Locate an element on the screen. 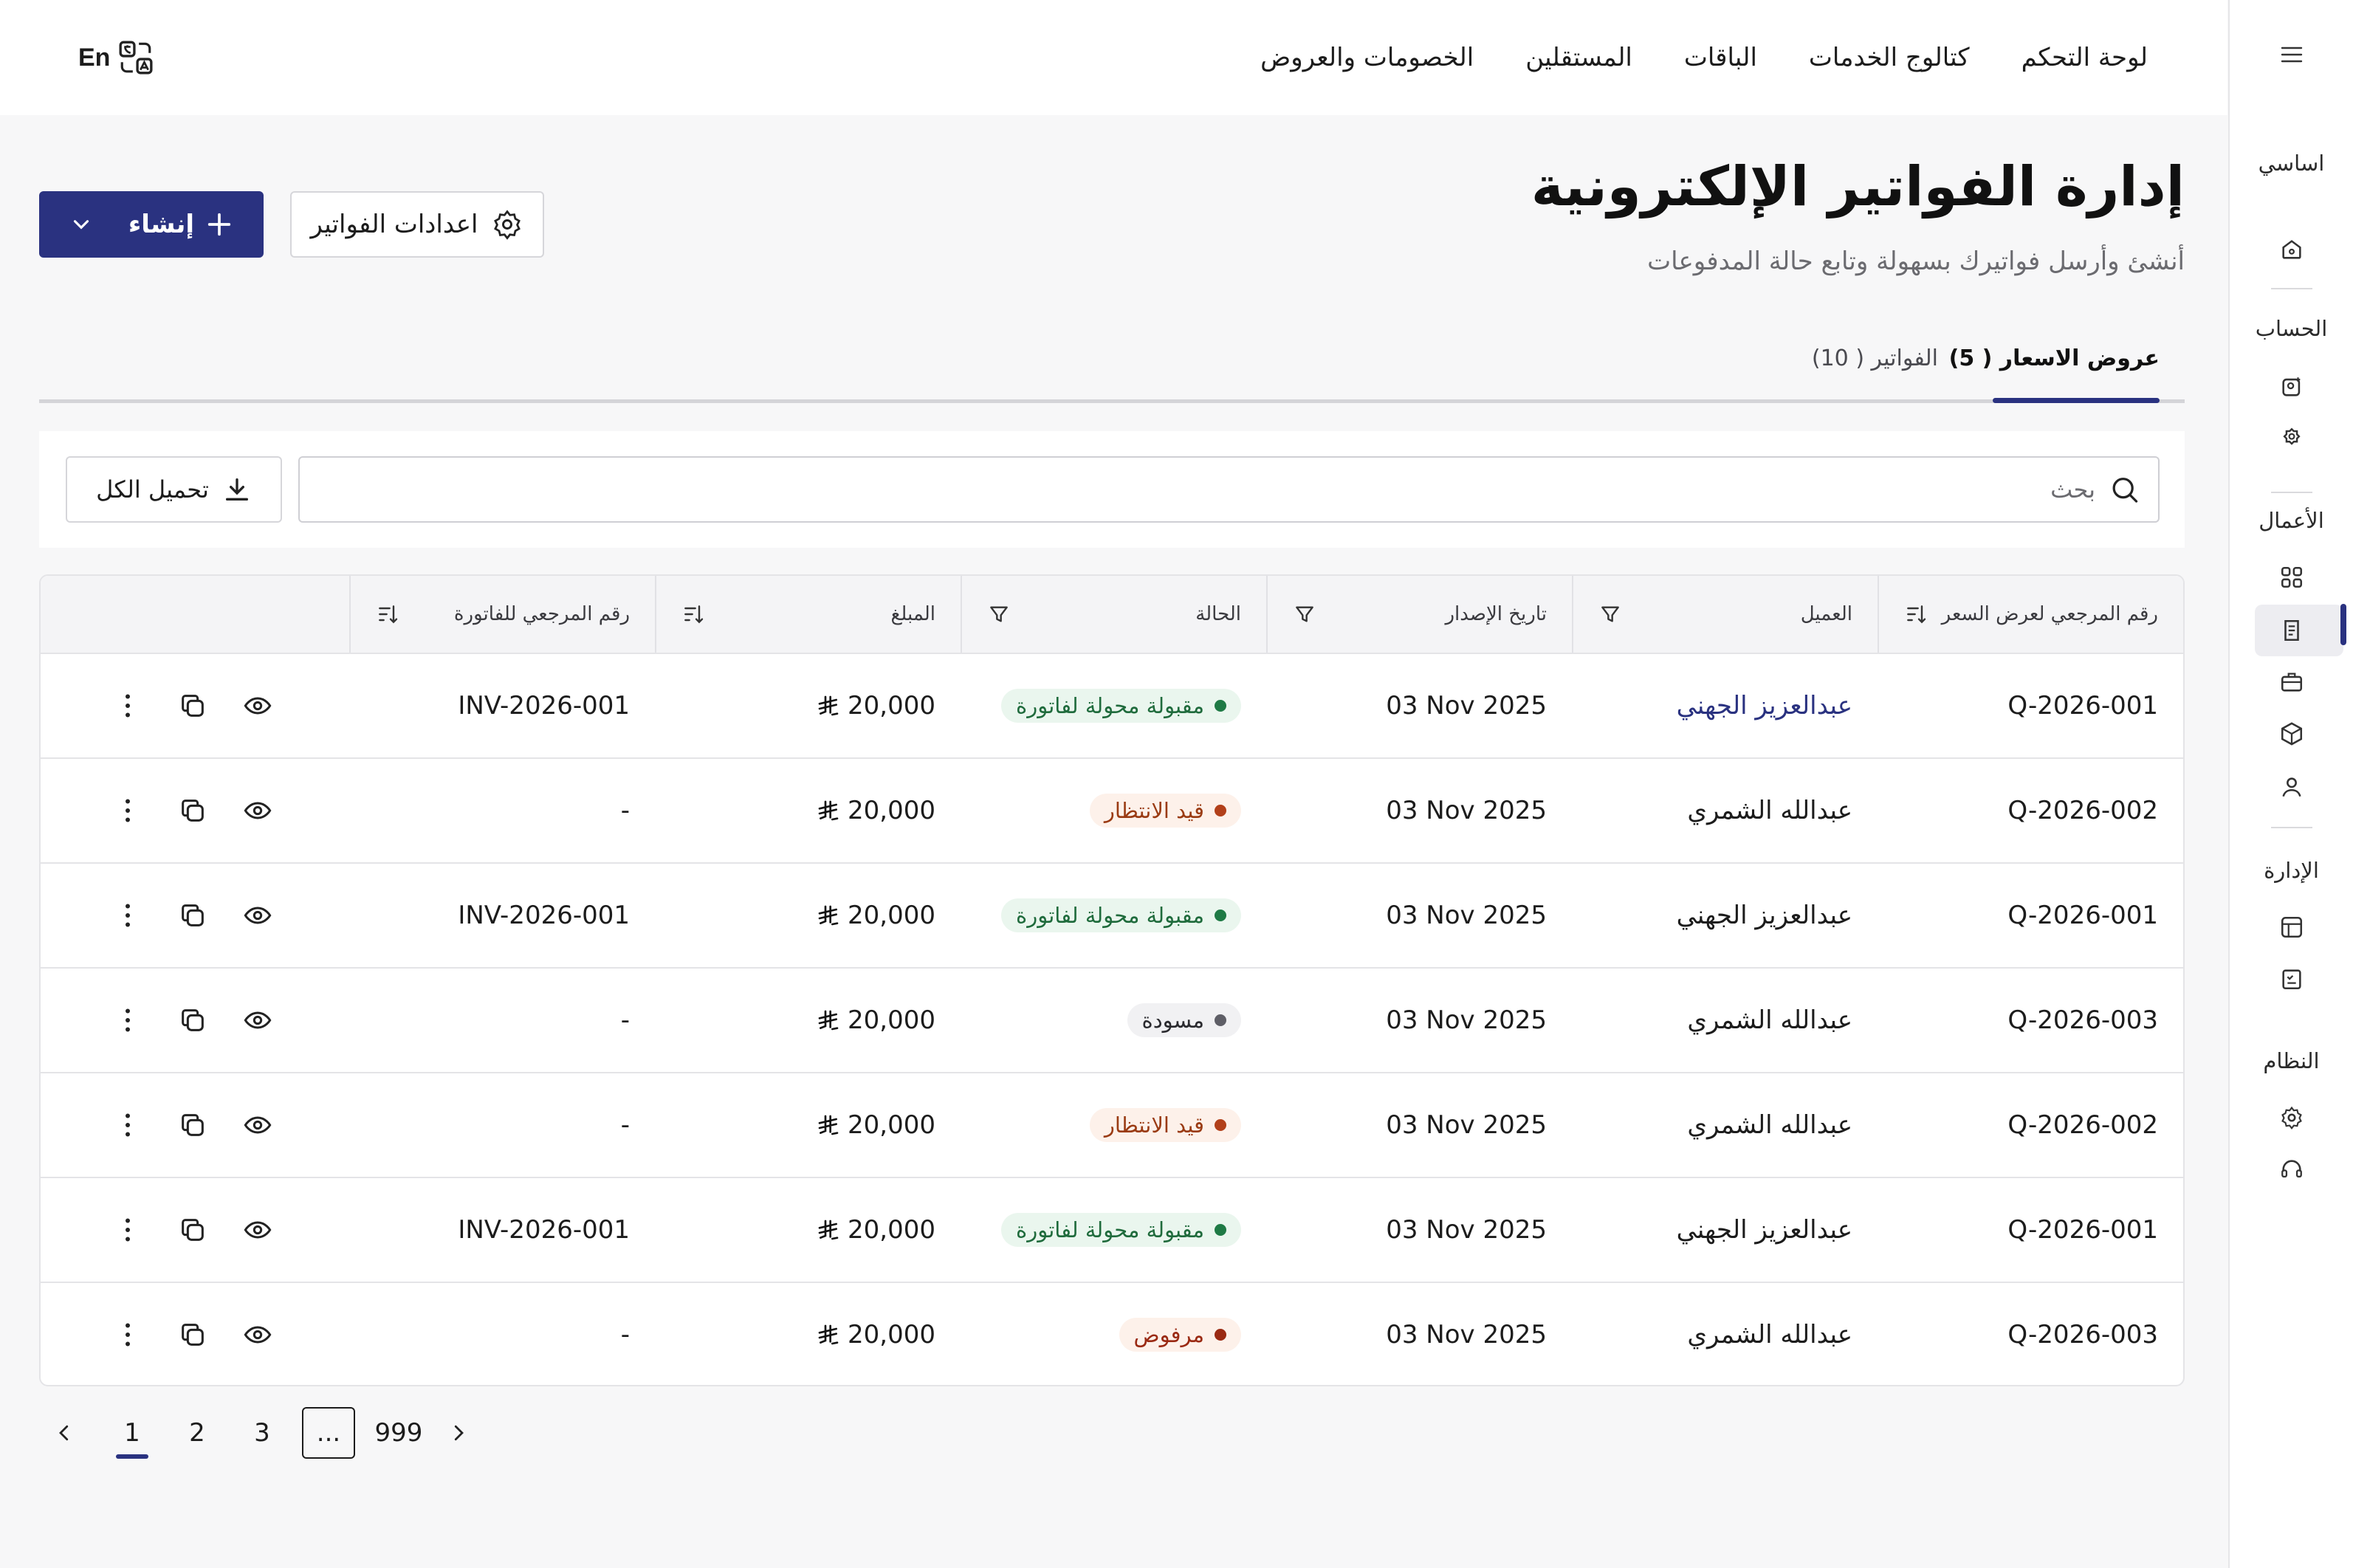 Image resolution: width=2353 pixels, height=1568 pixels. search-icon is located at coordinates (2125, 491).